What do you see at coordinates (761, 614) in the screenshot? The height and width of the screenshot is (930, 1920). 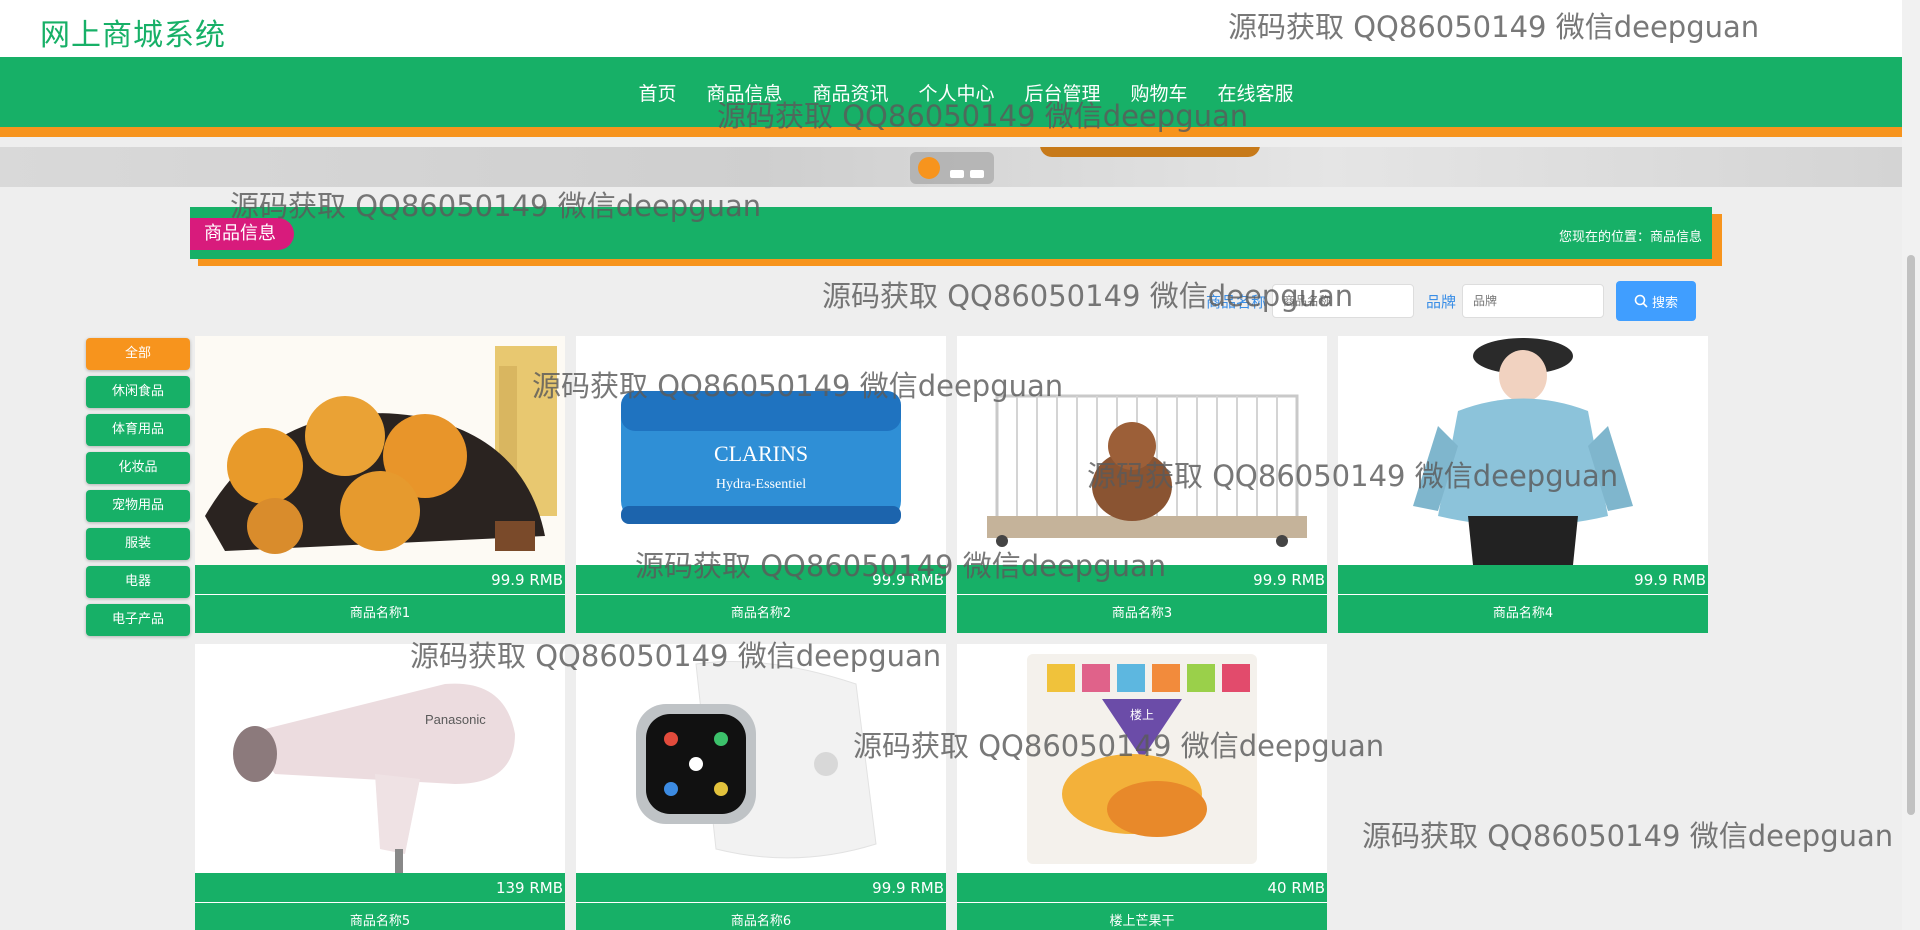 I see `product-name: 商品名称2` at bounding box center [761, 614].